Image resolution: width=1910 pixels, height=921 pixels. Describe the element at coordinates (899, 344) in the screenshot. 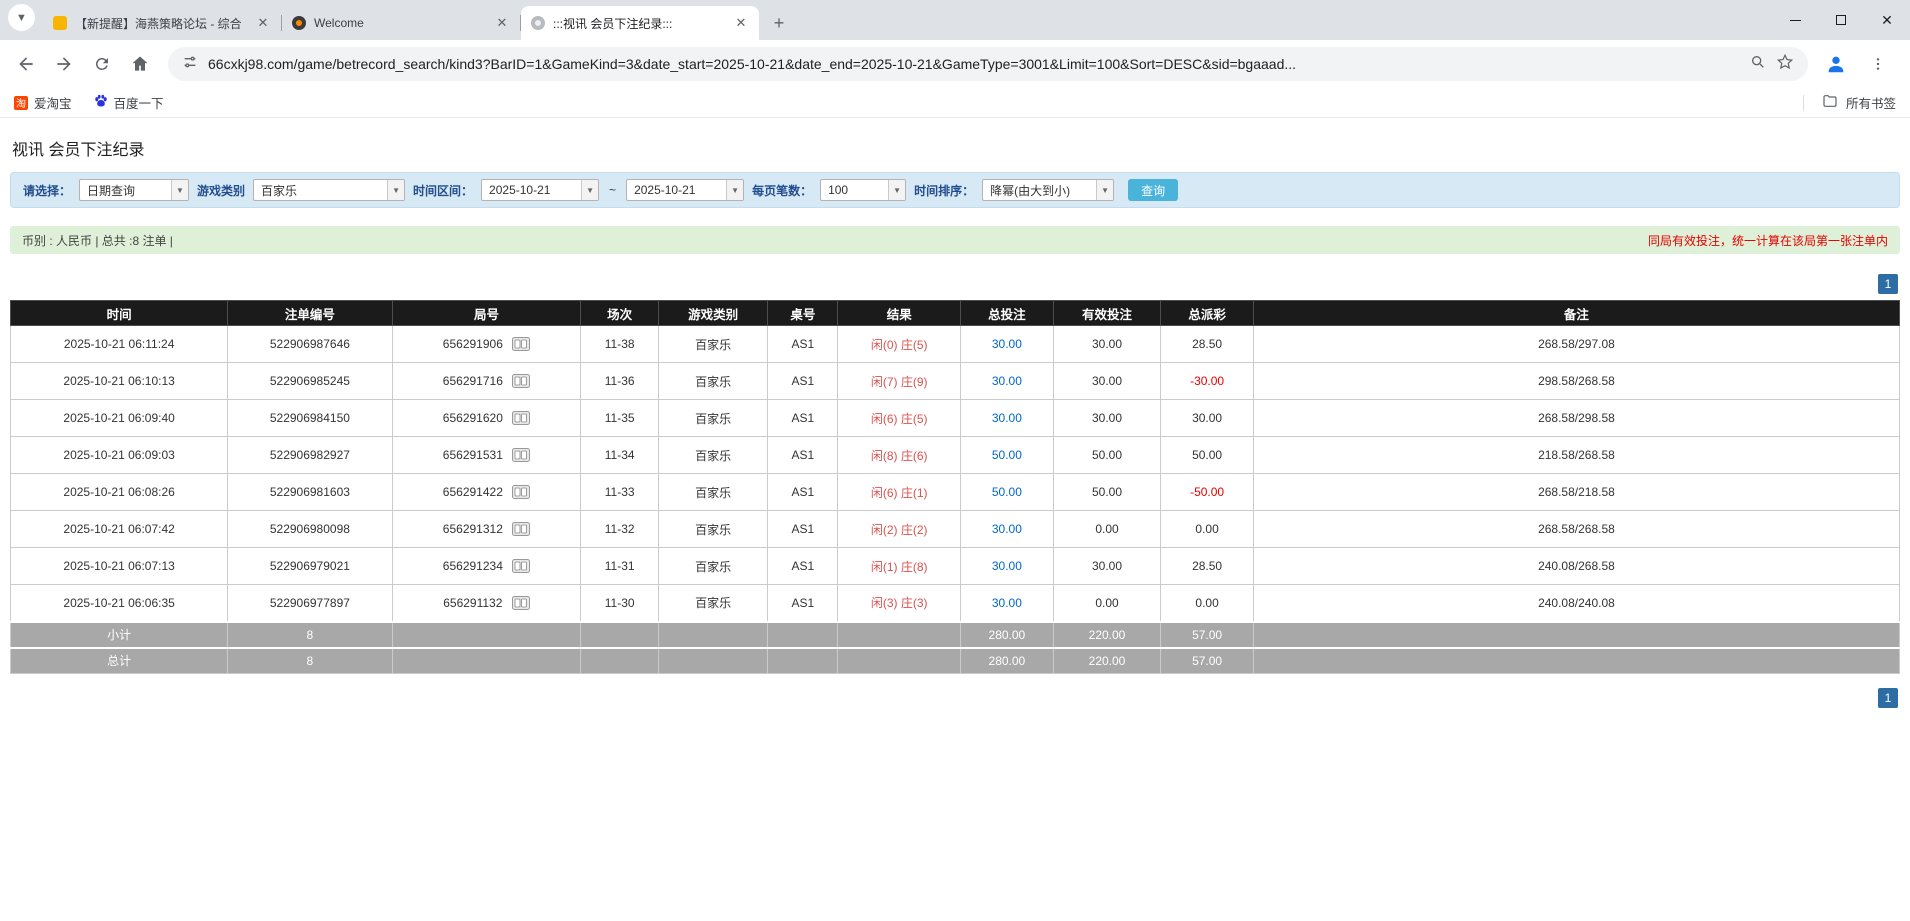

I see `cell-result: 闲(0) 庄(5)` at that location.